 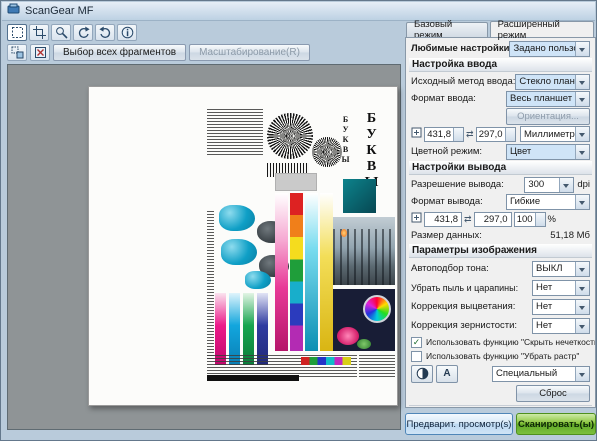 I want to click on favorites-select: Задано пользователем, so click(x=549, y=48).